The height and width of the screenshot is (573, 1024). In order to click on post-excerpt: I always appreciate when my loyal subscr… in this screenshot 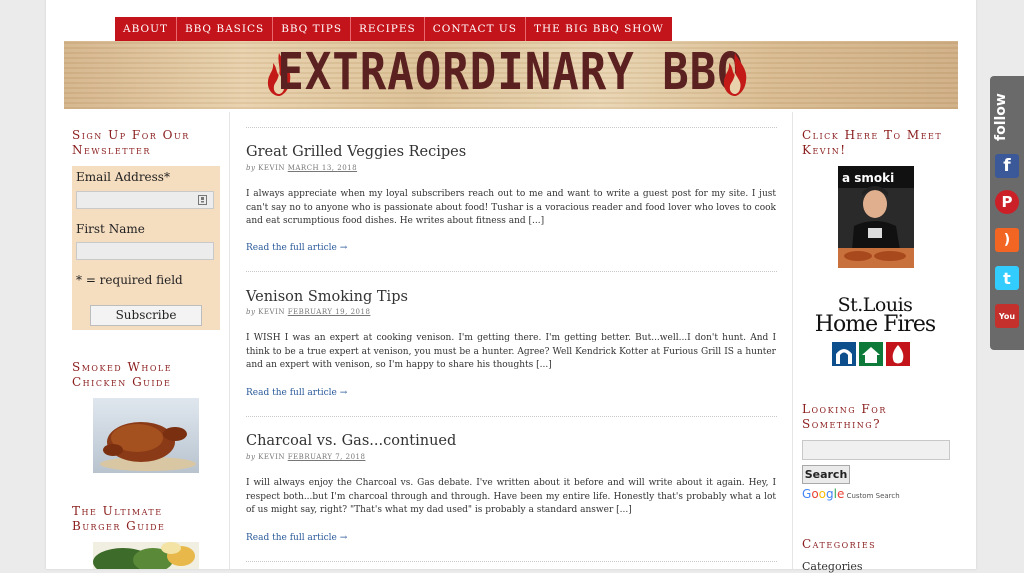, I will do `click(511, 207)`.